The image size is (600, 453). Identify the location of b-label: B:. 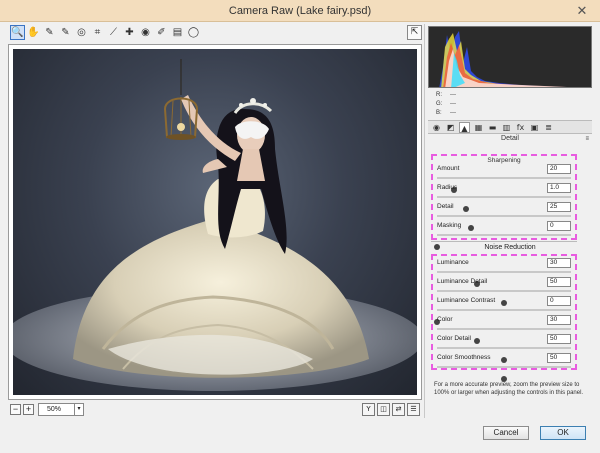
(439, 113).